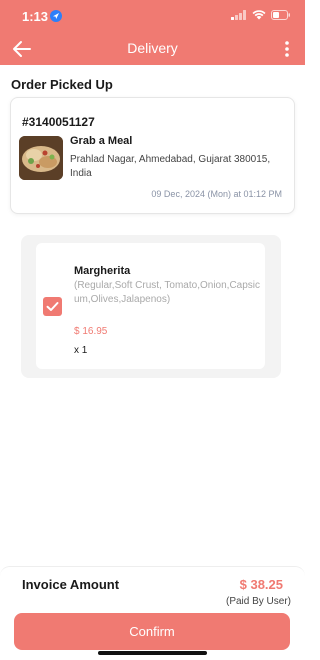 Image resolution: width=320 pixels, height=660 pixels. Describe the element at coordinates (81, 350) in the screenshot. I see `item-quantity: x 1` at that location.